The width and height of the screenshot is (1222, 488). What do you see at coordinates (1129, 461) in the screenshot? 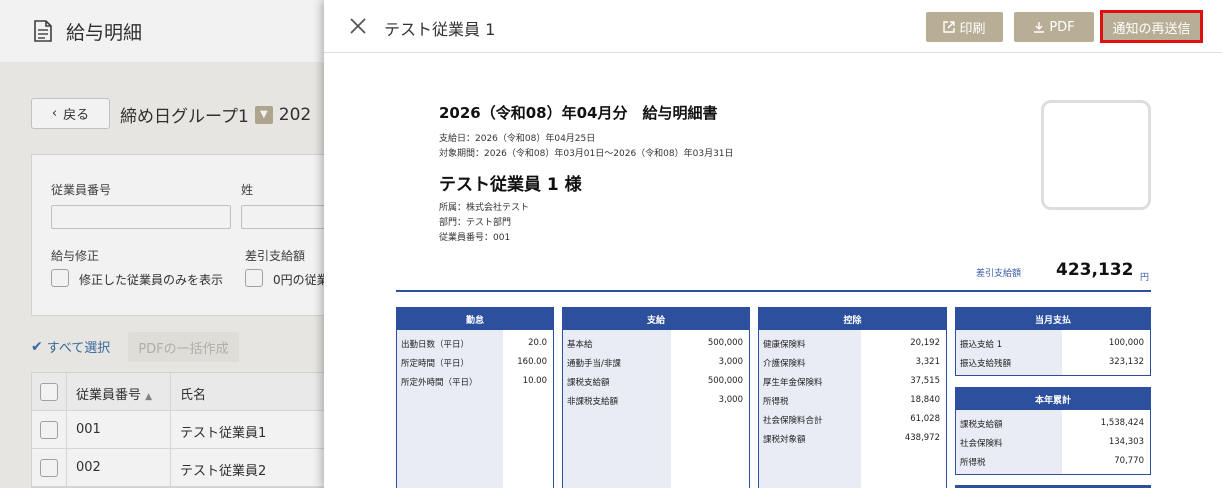
I see `row-value: 70,770` at bounding box center [1129, 461].